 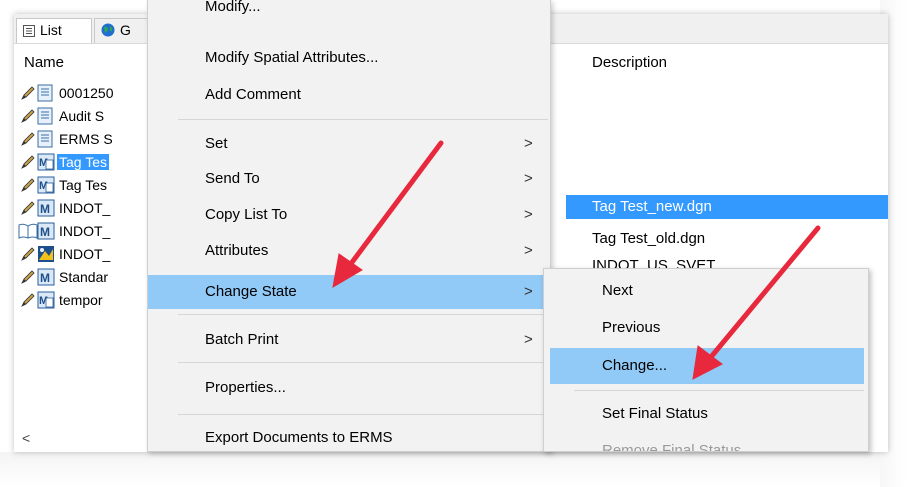 I want to click on column-header-description: Description, so click(x=629, y=62).